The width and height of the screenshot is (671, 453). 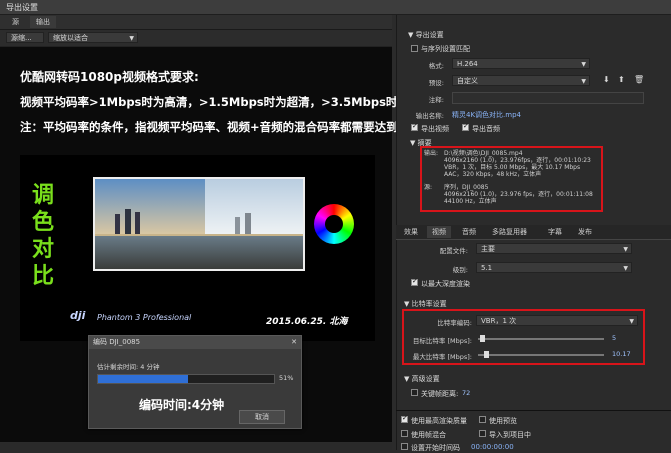 I want to click on max-bitrate-value: 10.17, so click(x=621, y=354).